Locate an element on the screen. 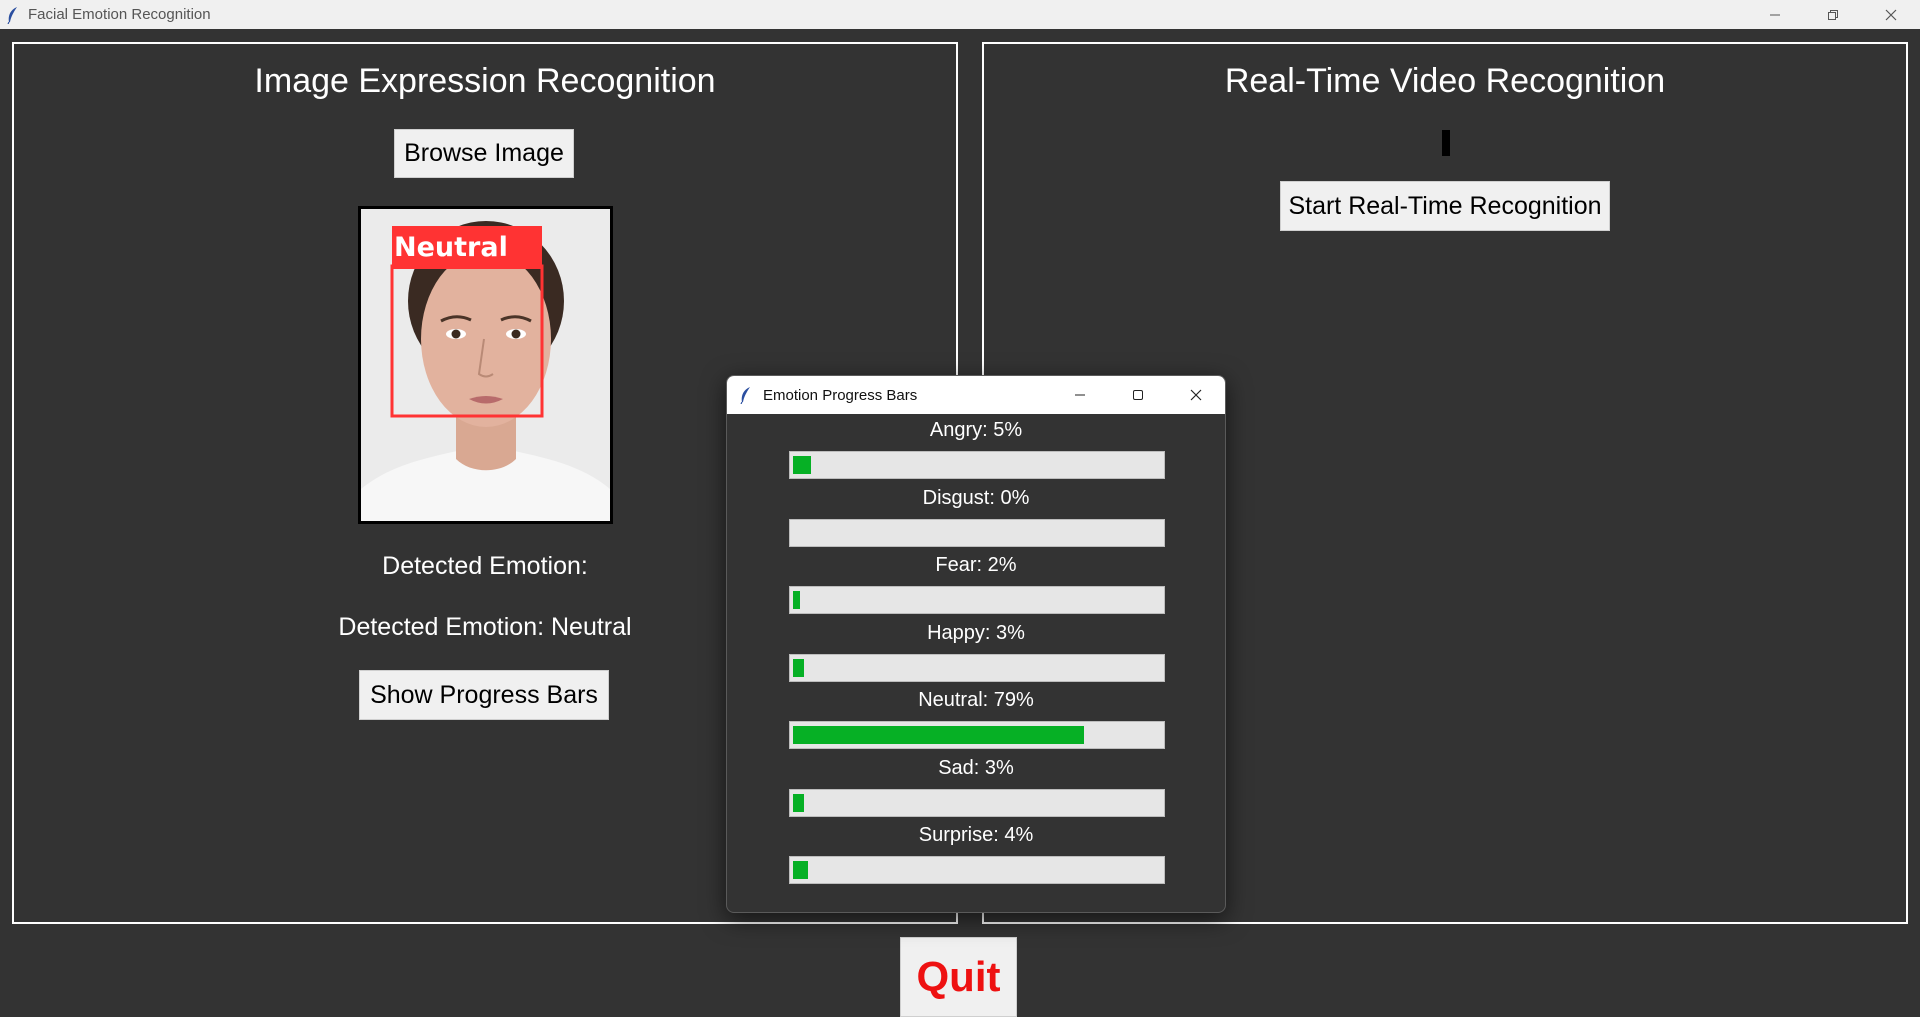  progress-row: Fear: 2% is located at coordinates (976, 583).